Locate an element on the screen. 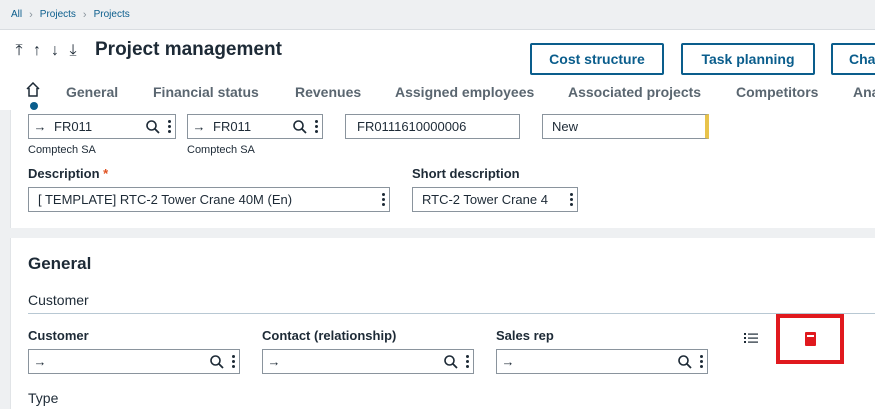 The height and width of the screenshot is (409, 875). list-icon is located at coordinates (751, 338).